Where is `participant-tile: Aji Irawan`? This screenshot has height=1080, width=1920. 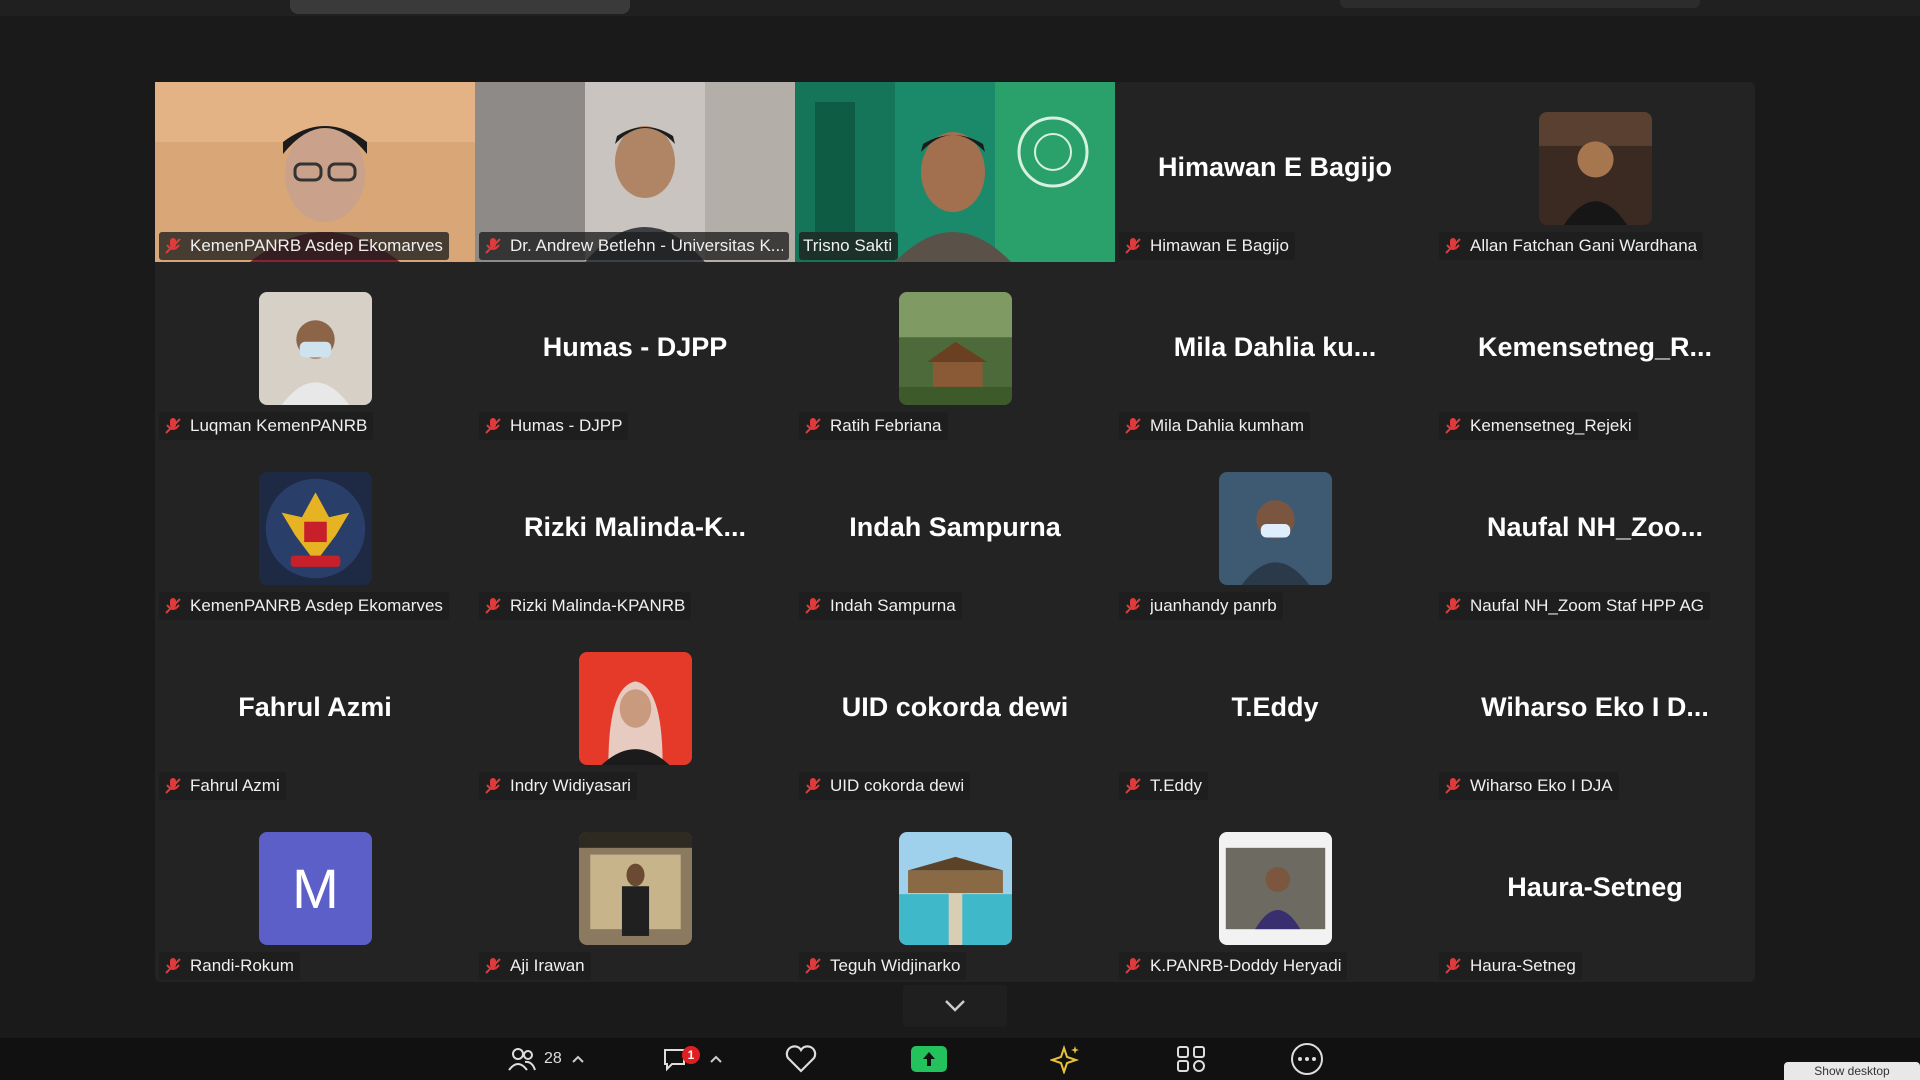
participant-tile: Aji Irawan is located at coordinates (635, 892).